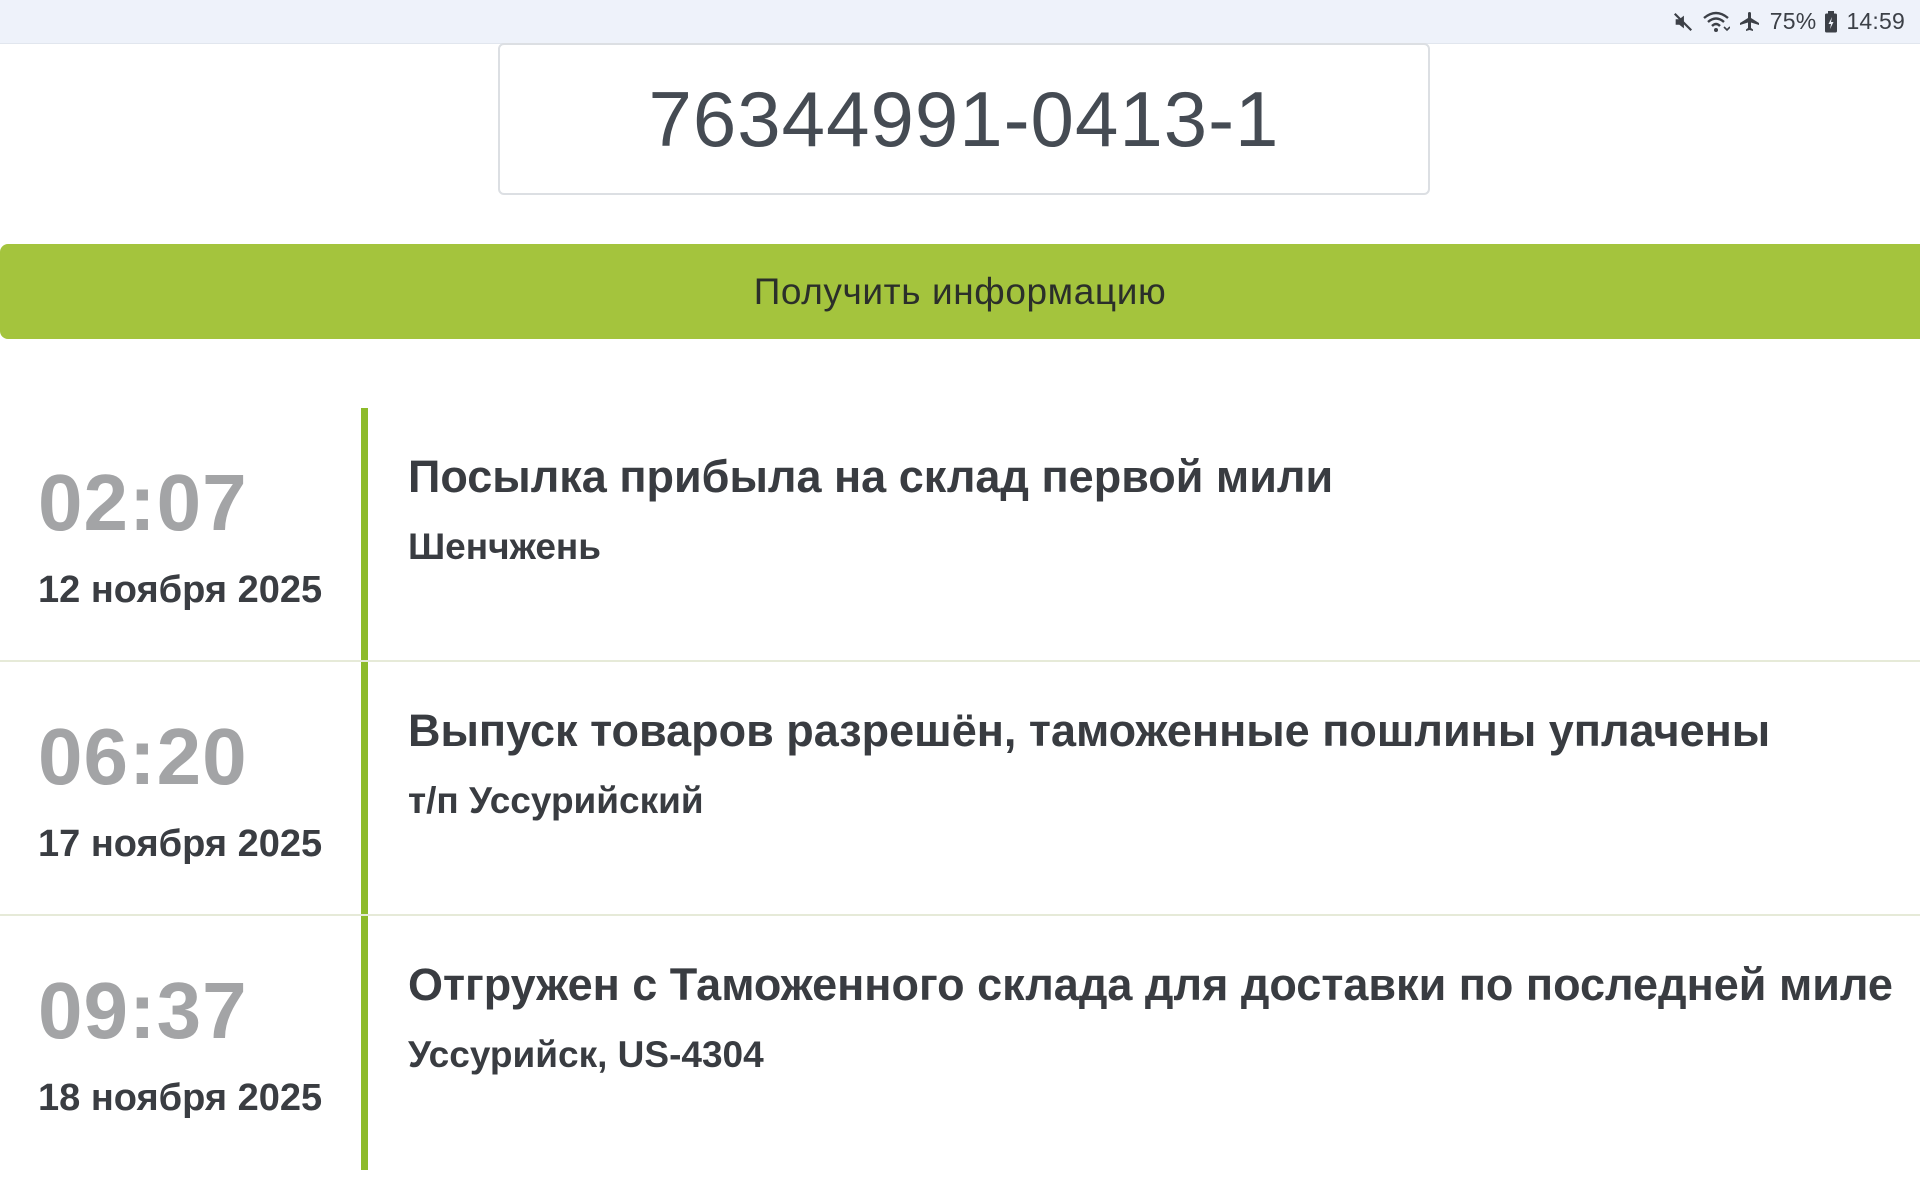 This screenshot has width=1920, height=1200. What do you see at coordinates (960, 291) in the screenshot?
I see `get-info-button: Получить информацию` at bounding box center [960, 291].